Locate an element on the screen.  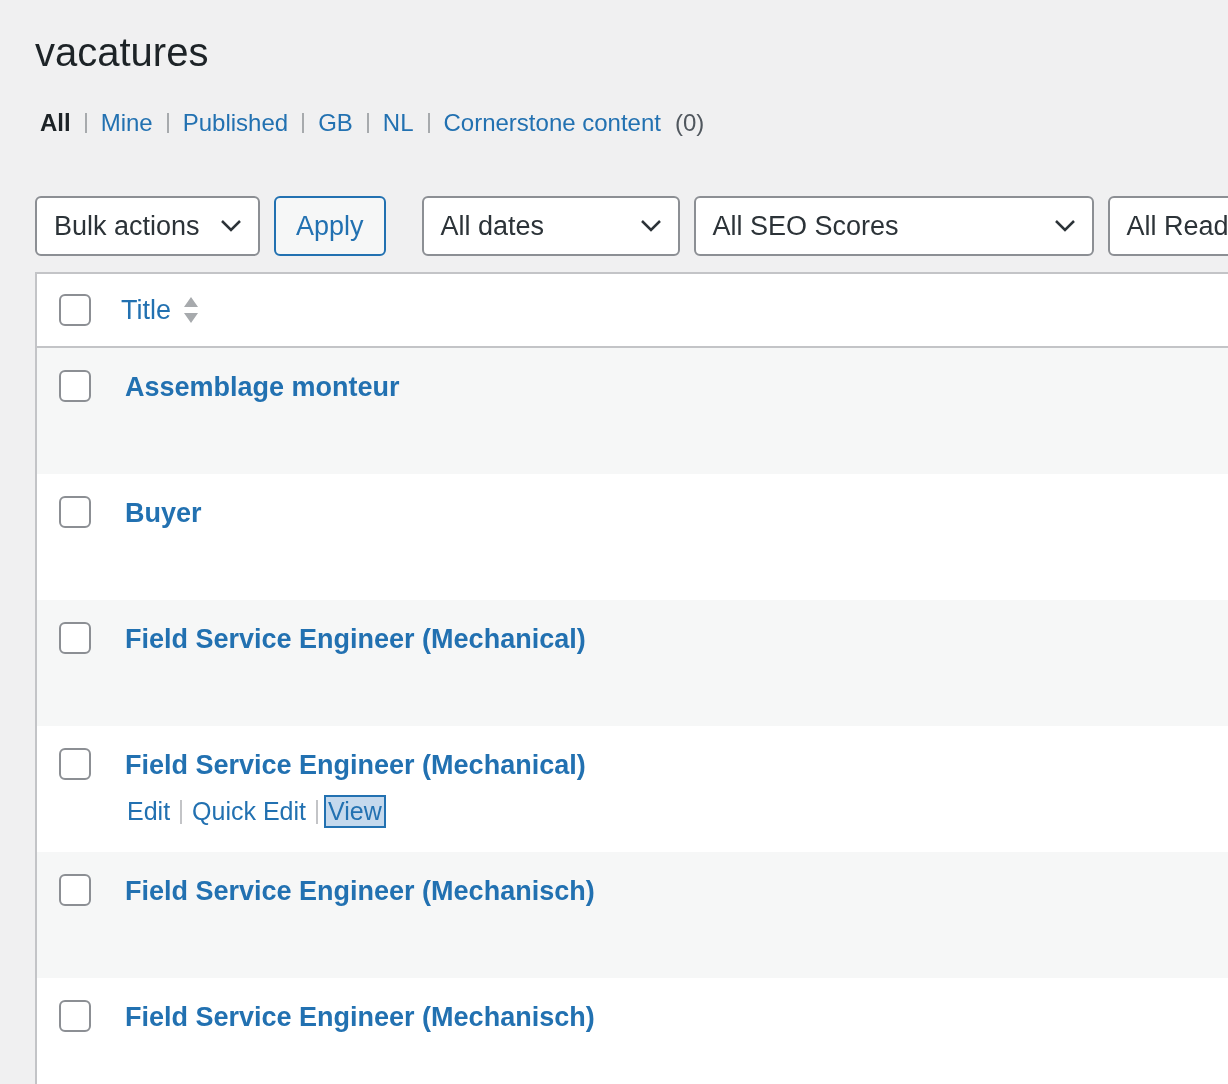
view-filter-link: NL is located at coordinates (398, 123).